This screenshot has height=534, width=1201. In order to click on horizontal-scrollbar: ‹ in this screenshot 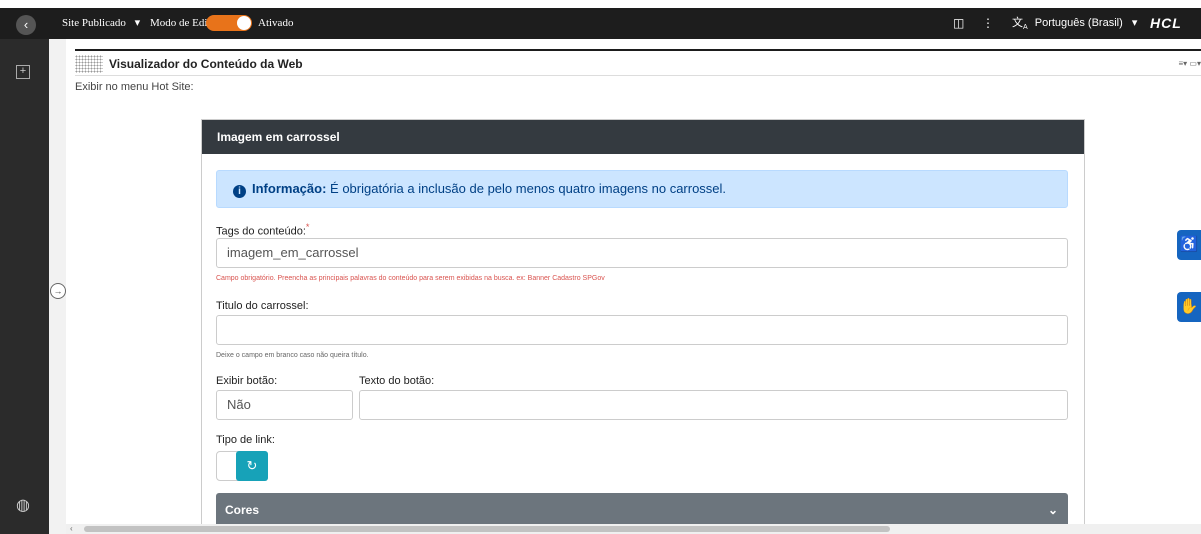, I will do `click(633, 529)`.